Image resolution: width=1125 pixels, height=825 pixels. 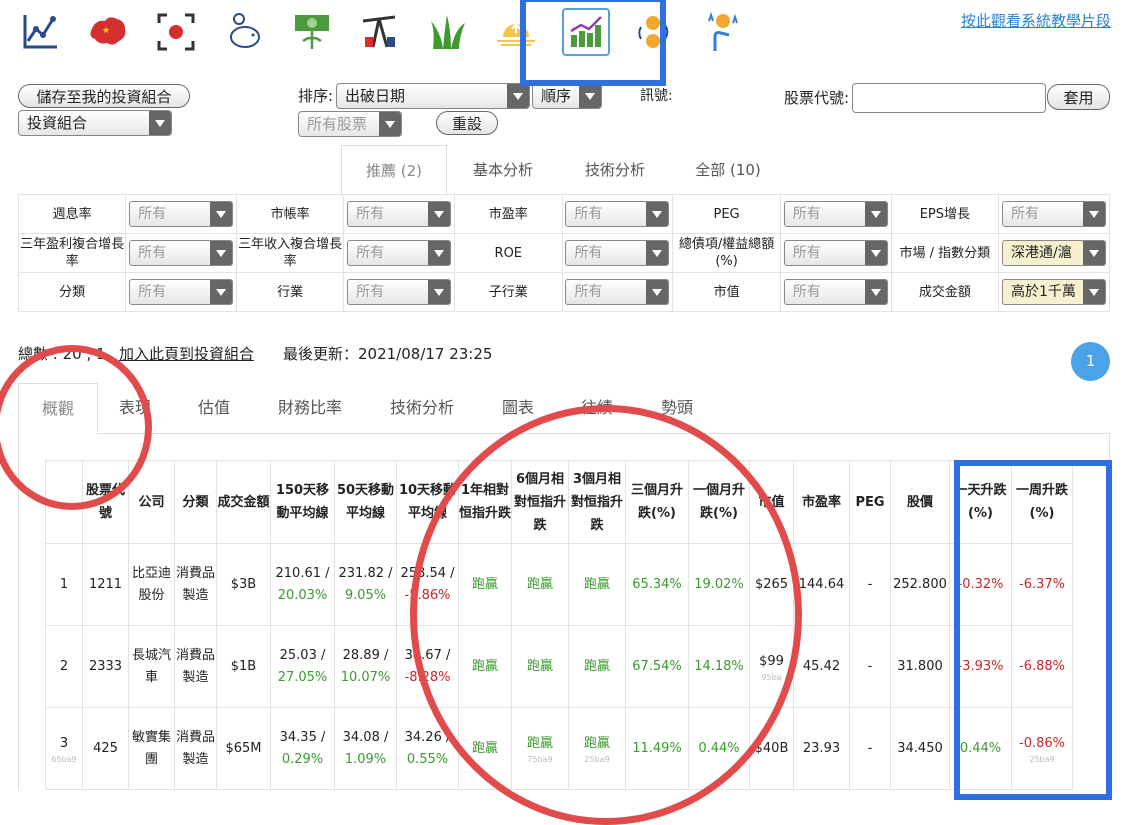 I want to click on stock-code-input, so click(x=949, y=98).